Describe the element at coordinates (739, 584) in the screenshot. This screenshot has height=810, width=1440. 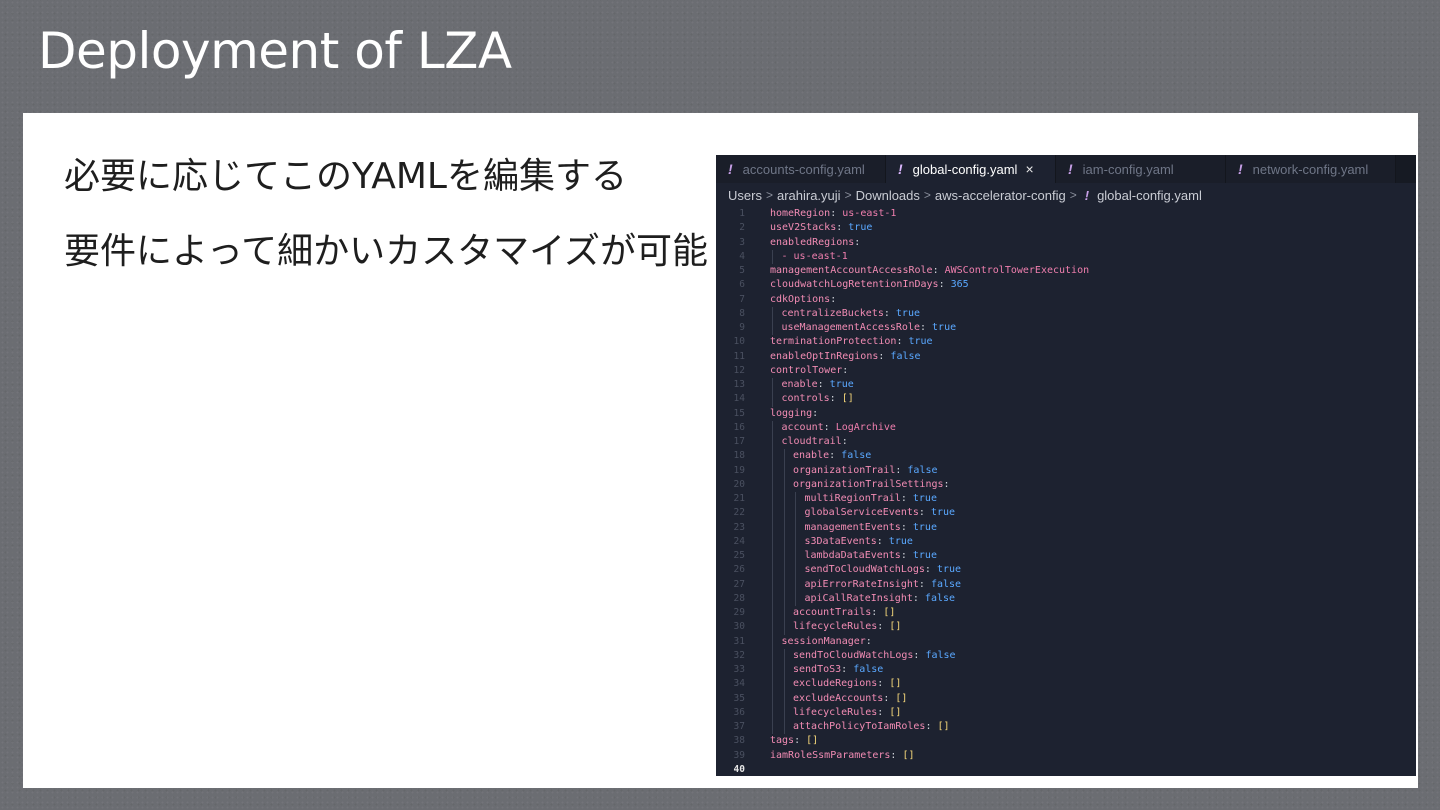
I see `line-number: 27` at that location.